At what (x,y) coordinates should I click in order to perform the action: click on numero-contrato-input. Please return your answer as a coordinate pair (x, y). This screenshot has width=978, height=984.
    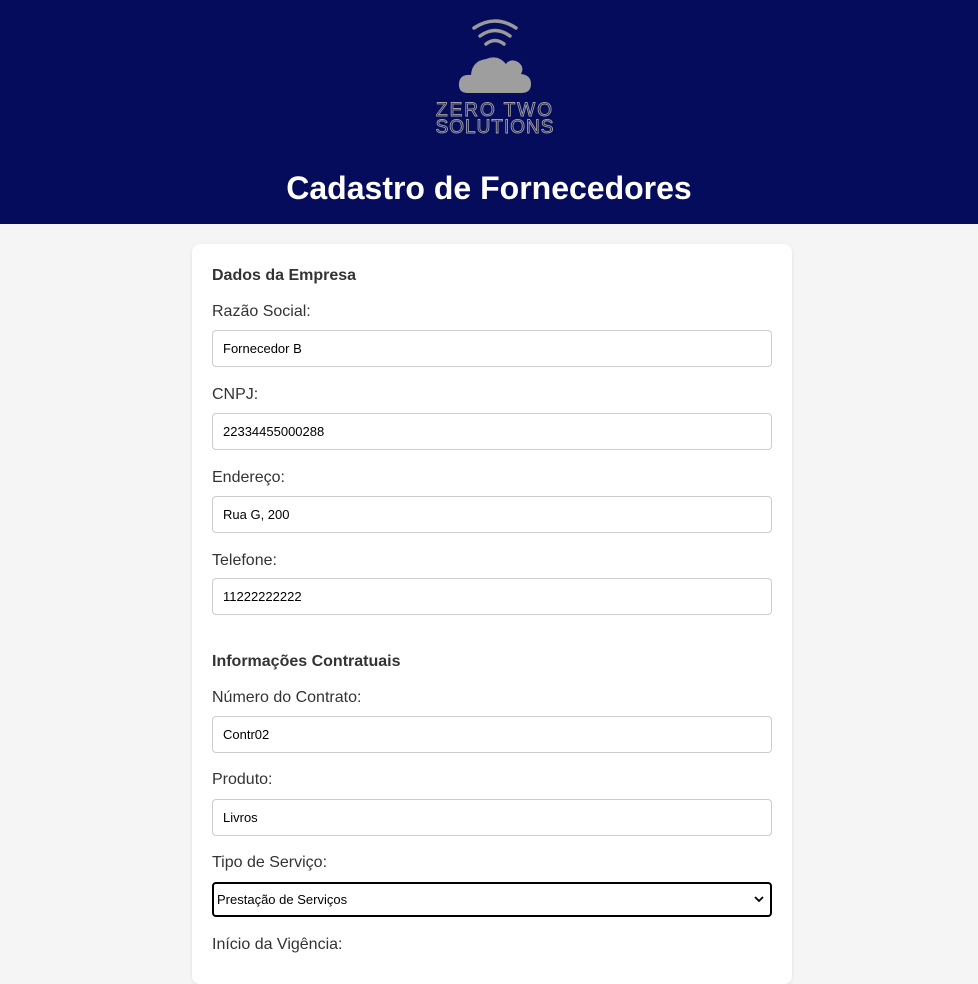
    Looking at the image, I should click on (492, 734).